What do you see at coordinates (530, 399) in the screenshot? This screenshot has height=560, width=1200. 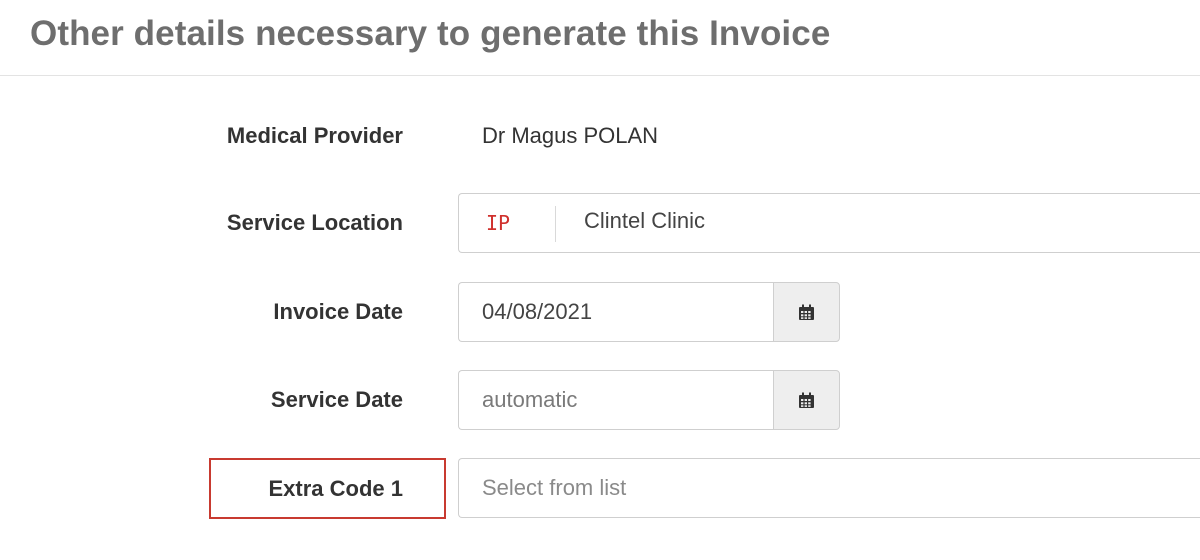 I see `service-date-placeholder: automatic` at bounding box center [530, 399].